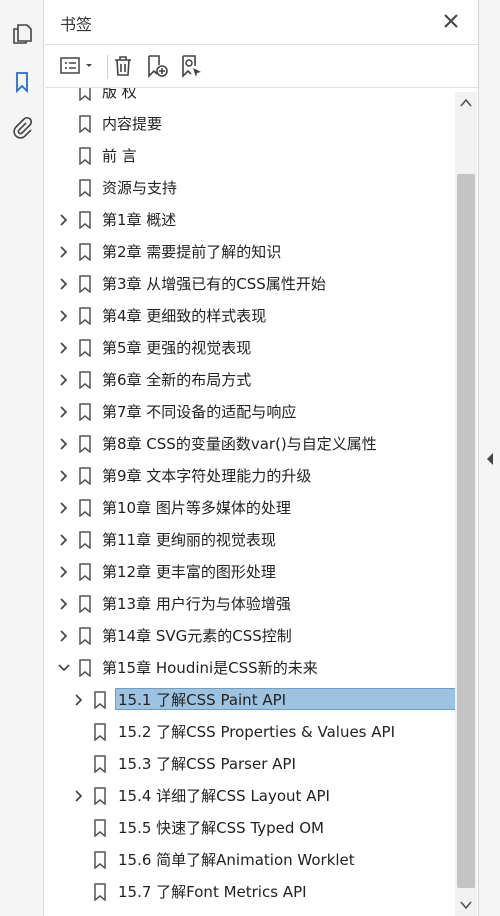 The width and height of the screenshot is (500, 916). What do you see at coordinates (236, 860) in the screenshot?
I see `bookmark-label: 15.6 简单了解Animation Worklet` at bounding box center [236, 860].